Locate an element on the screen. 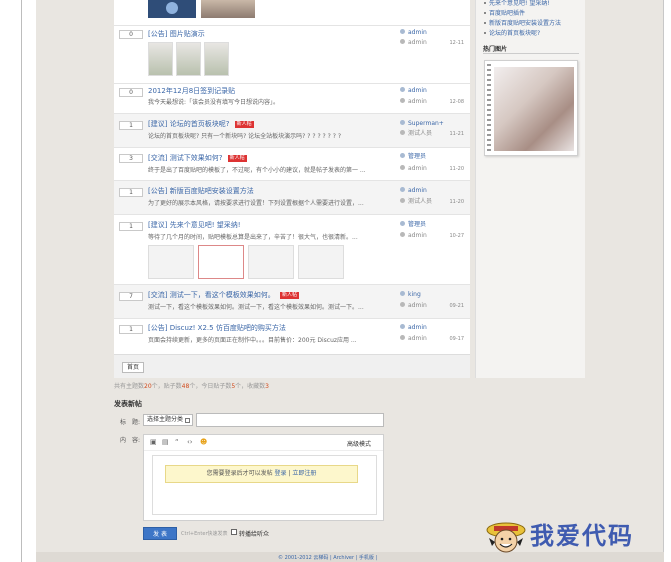 The image size is (671, 562). photo-thumbnail is located at coordinates (228, 9).